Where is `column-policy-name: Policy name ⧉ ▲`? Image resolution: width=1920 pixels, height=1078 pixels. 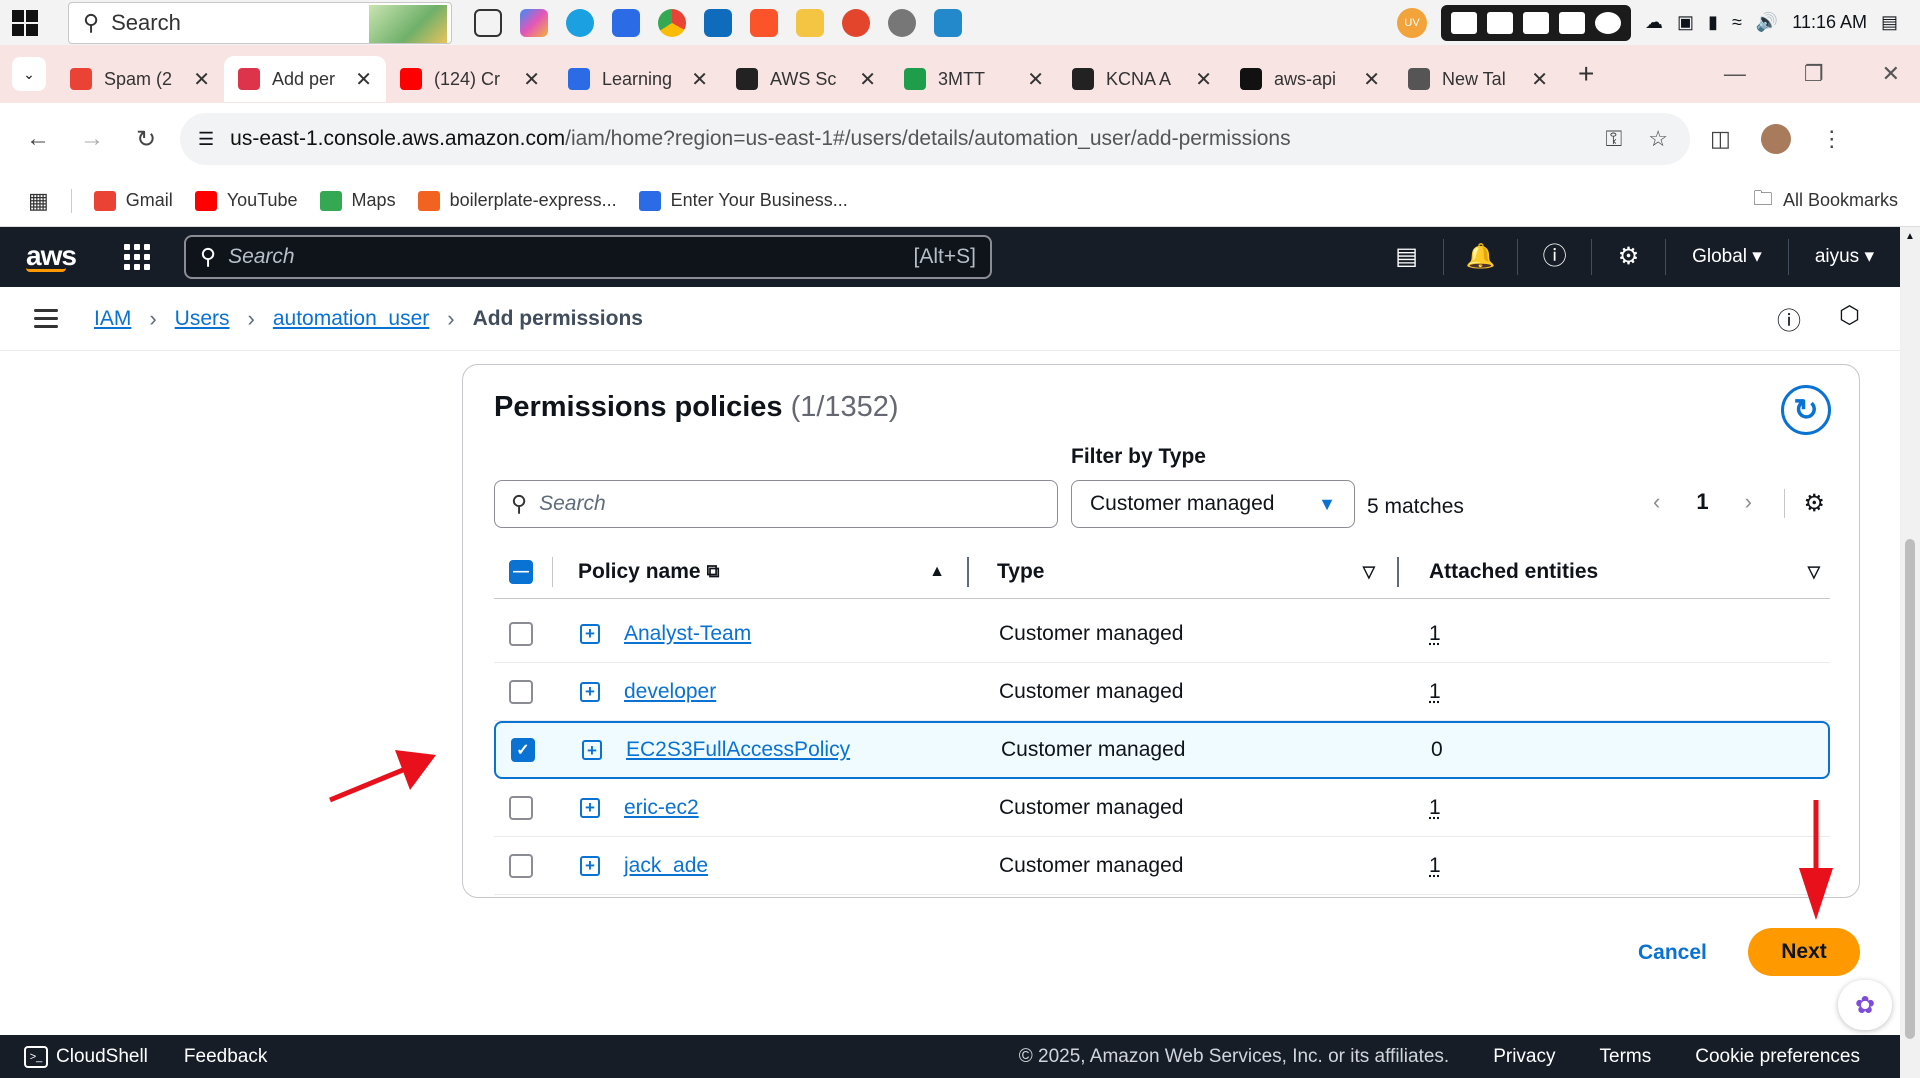 column-policy-name: Policy name ⧉ ▲ is located at coordinates (759, 571).